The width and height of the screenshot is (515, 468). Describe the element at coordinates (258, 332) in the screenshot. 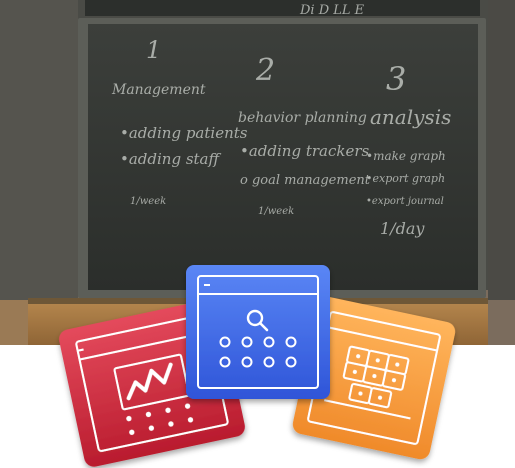

I see `search-calendar-icon` at that location.